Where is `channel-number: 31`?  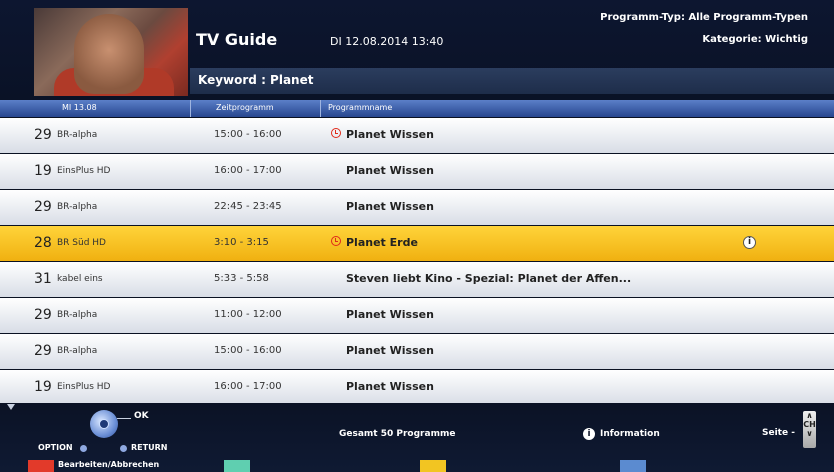
channel-number: 31 is located at coordinates (43, 279).